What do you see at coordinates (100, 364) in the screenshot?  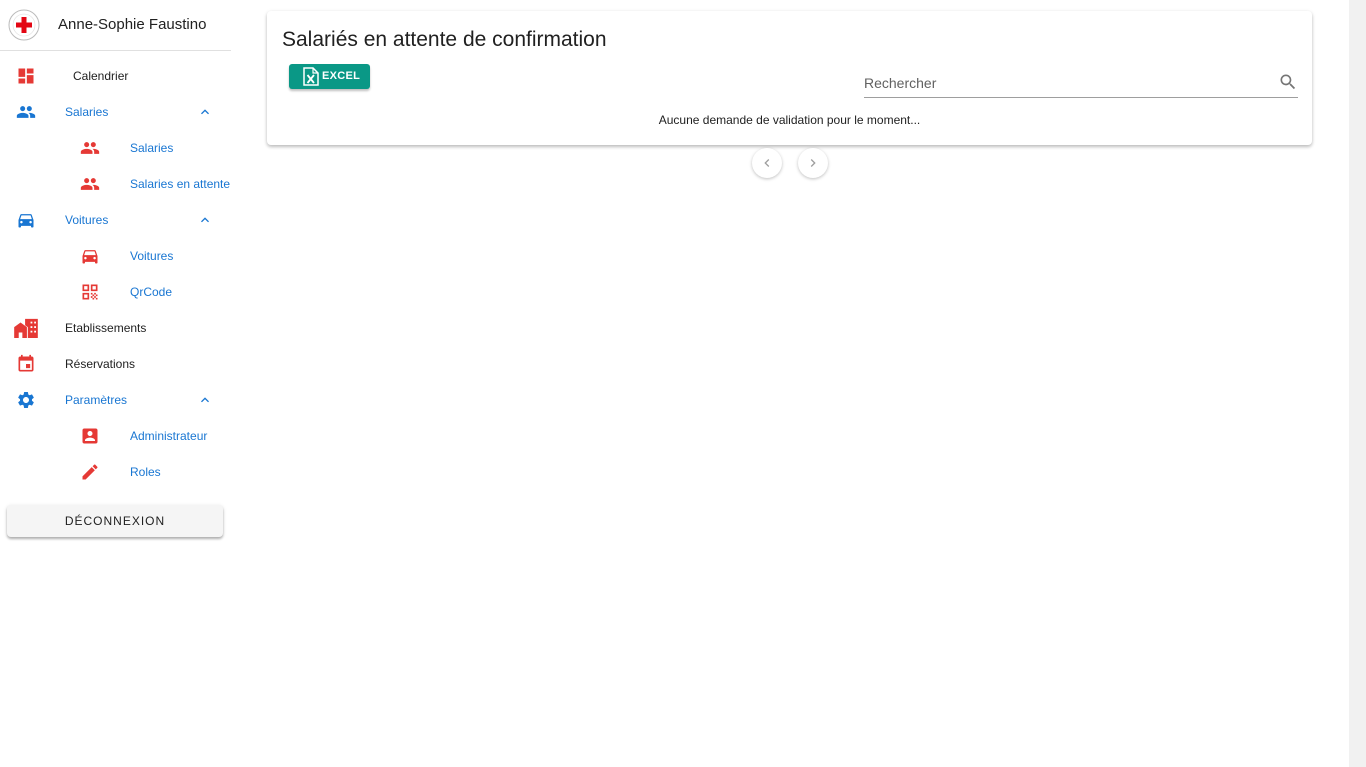 I see `sidebar-item-label: Réservations` at bounding box center [100, 364].